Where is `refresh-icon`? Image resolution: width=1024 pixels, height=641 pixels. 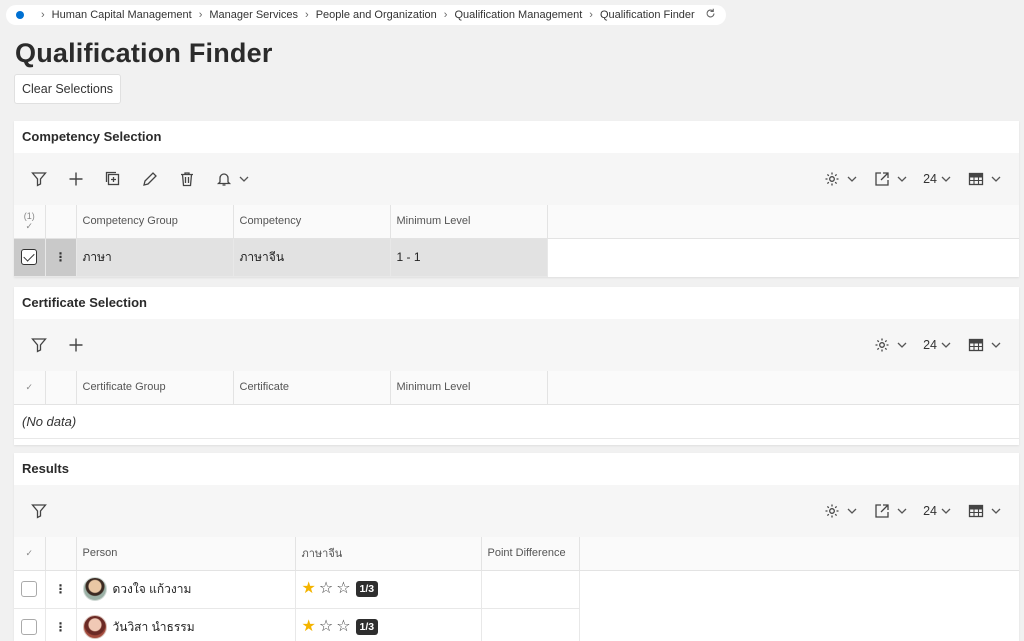 refresh-icon is located at coordinates (710, 15).